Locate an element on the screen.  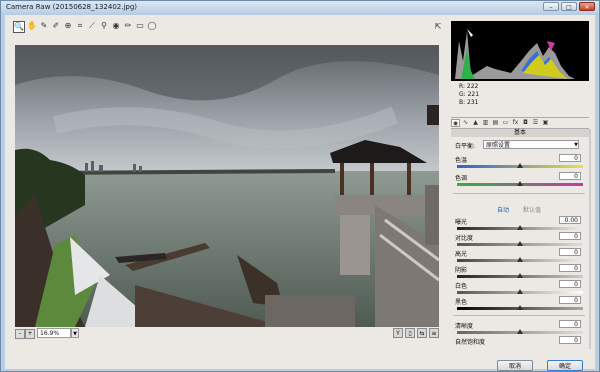
panel-tabs: ◉ ∿ ▲ ▥ ▤ ▭ fx ◘ ☰ ▣ is located at coordinates (520, 123).